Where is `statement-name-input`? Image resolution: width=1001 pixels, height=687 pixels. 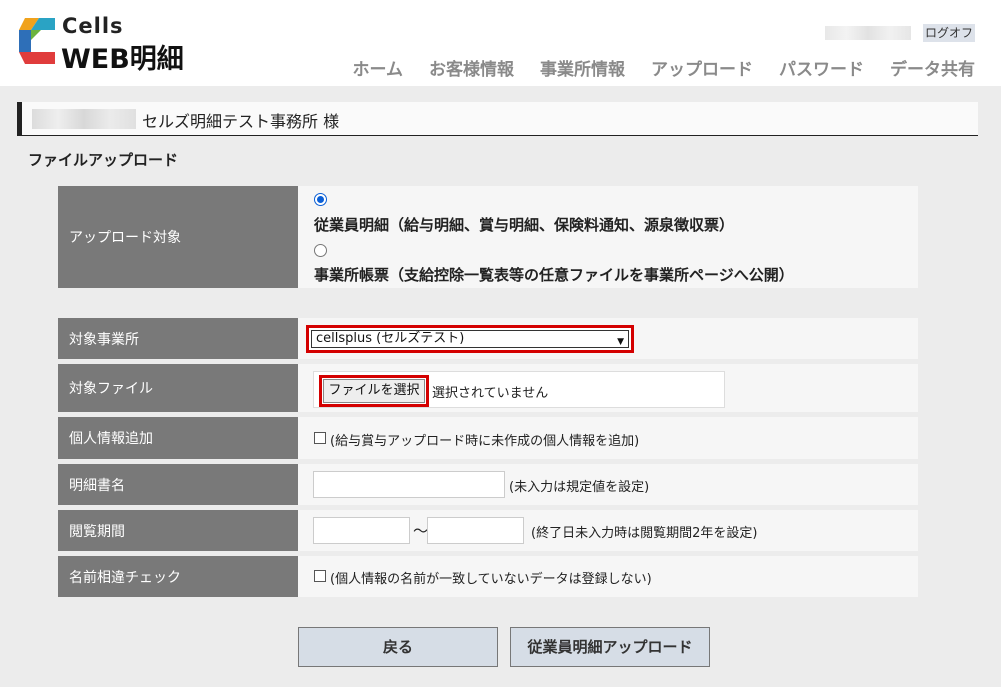
statement-name-input is located at coordinates (409, 484).